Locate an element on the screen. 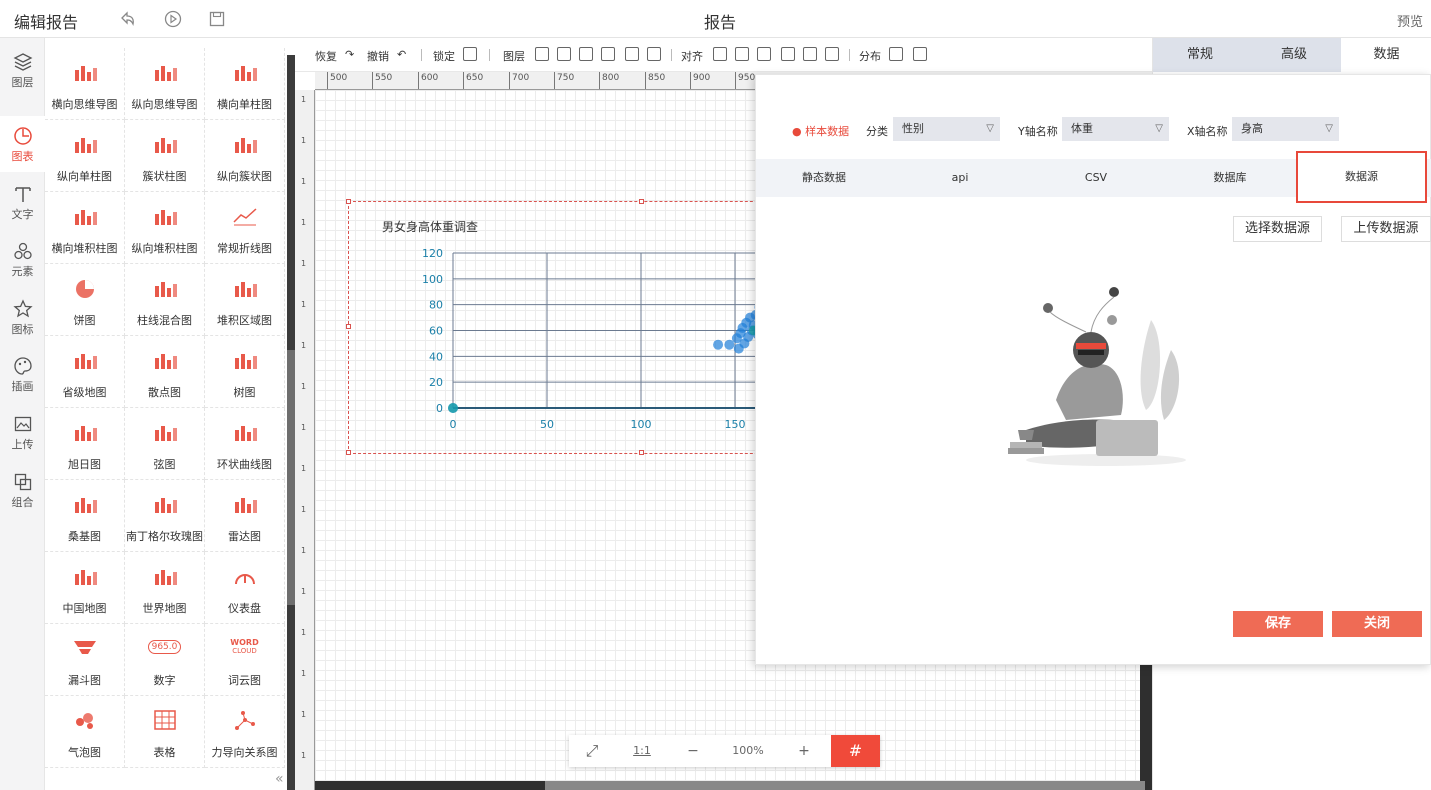 The width and height of the screenshot is (1431, 790). y-axis-select: 体重 ▽ is located at coordinates (1115, 129).